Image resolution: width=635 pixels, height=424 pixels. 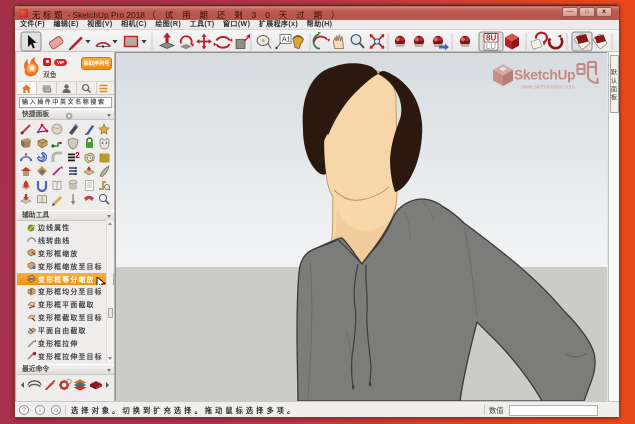 I want to click on svg-text: www.sketchupbar.com, so click(x=547, y=88).